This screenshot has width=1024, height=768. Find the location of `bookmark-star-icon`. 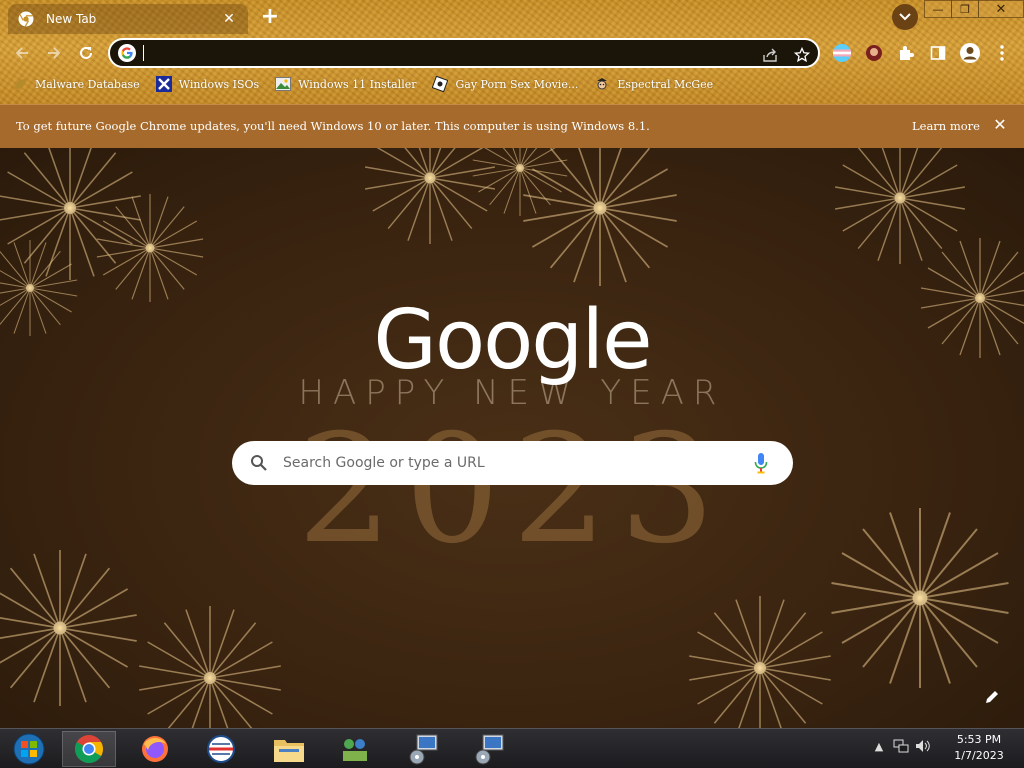

bookmark-star-icon is located at coordinates (802, 55).